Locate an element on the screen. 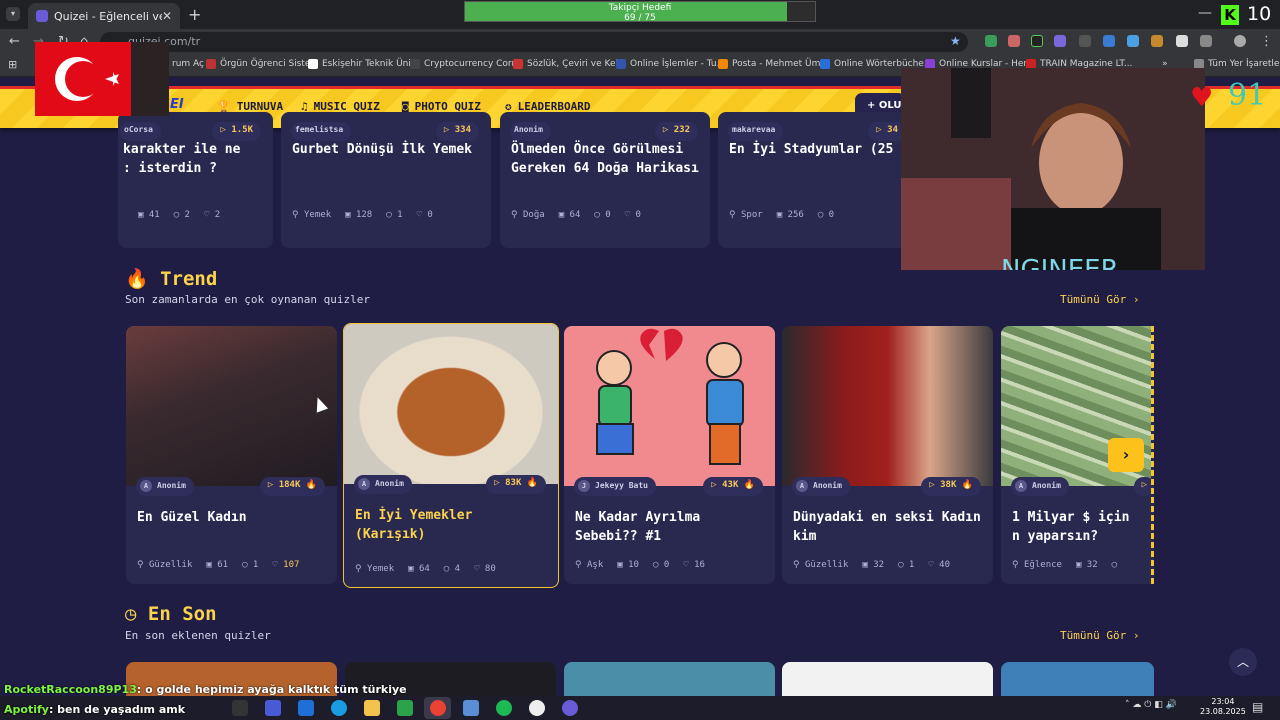 This screenshot has height=720, width=1280. play-count: ▷ 43K 🔥 is located at coordinates (733, 486).